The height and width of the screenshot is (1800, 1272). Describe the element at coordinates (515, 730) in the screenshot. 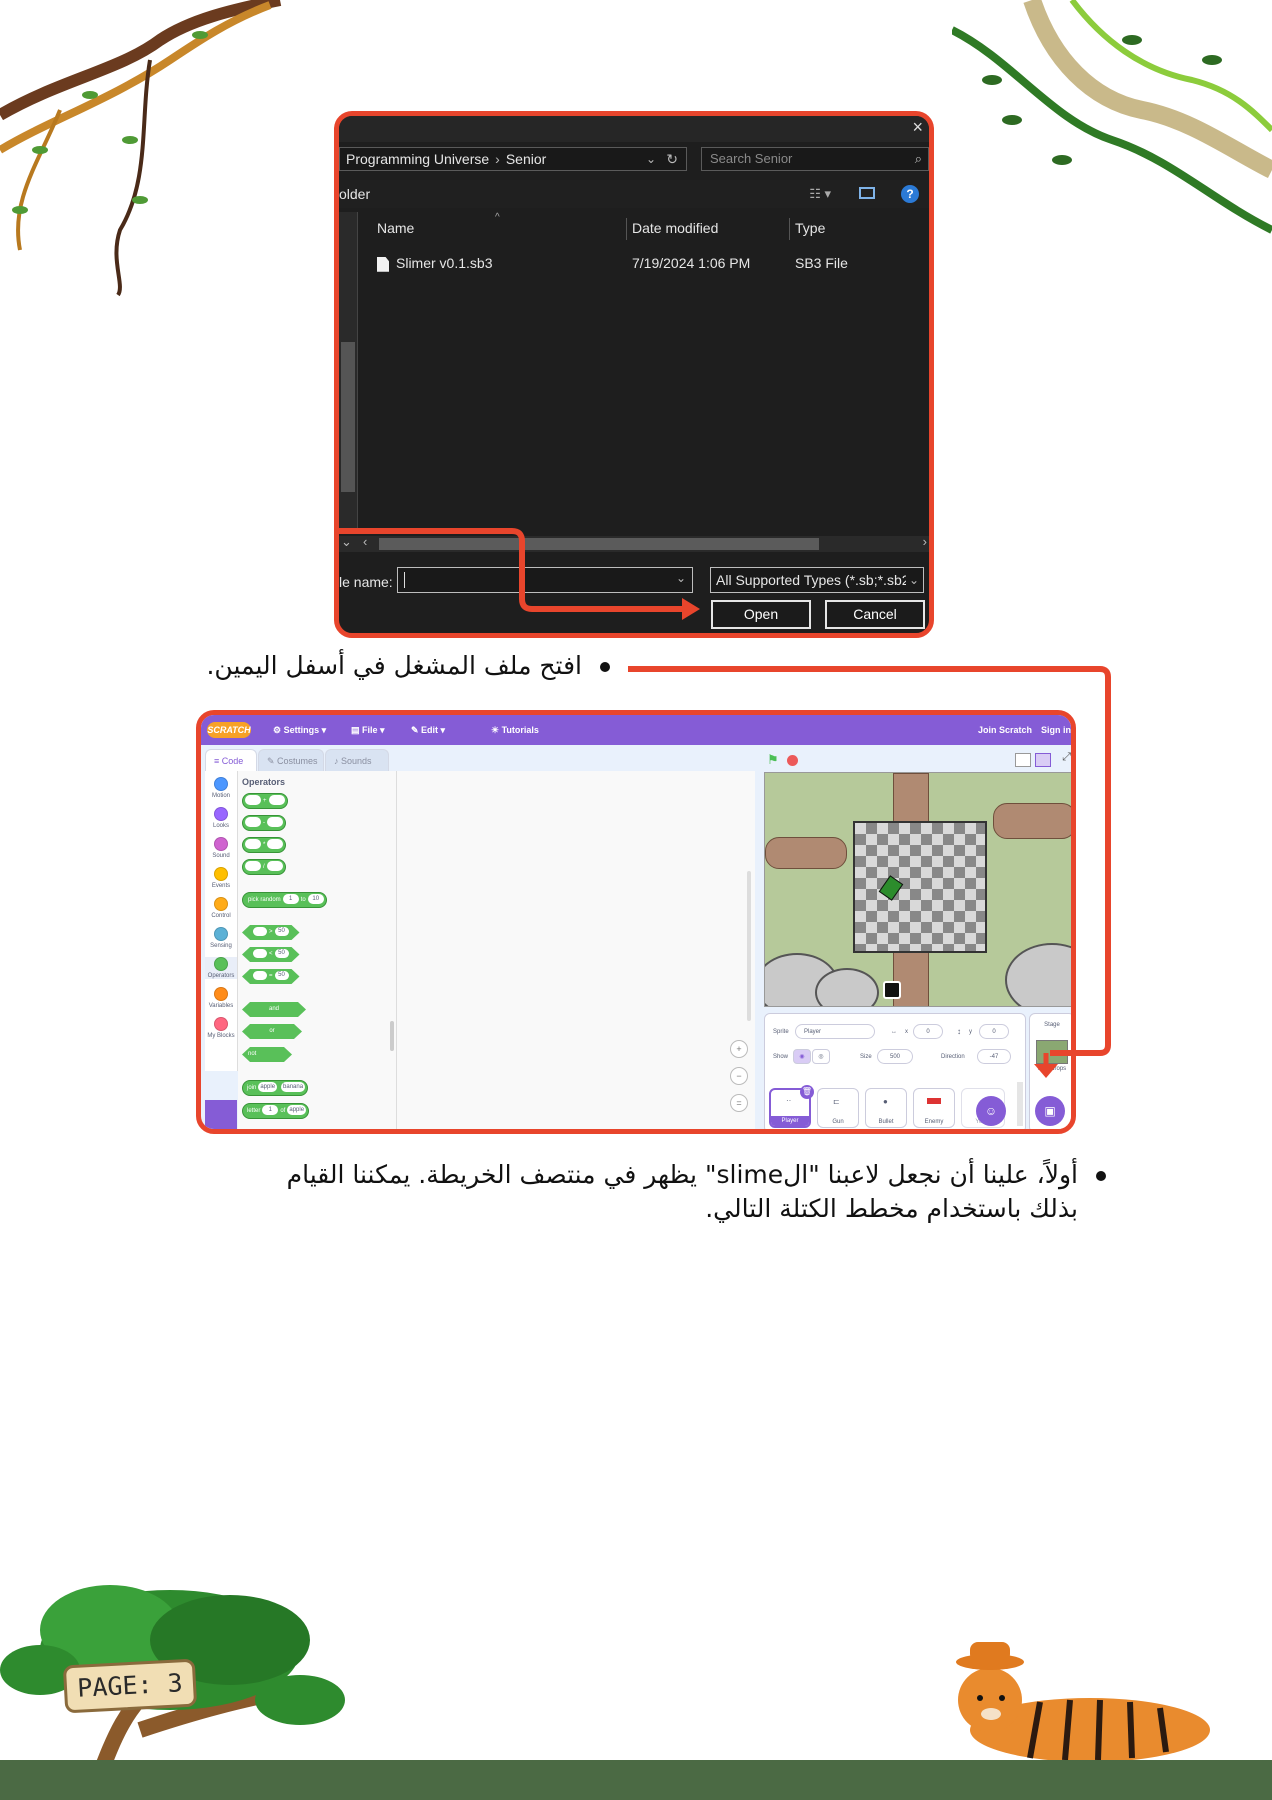

I see `tutorials-menu: ☀ Tutorials` at that location.